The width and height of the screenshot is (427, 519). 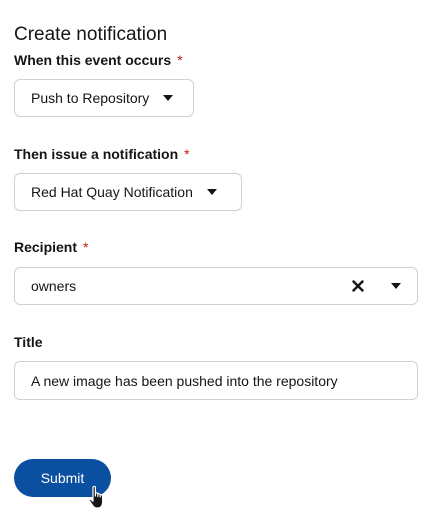 I want to click on event-label-text: When this event occurs, so click(x=93, y=60).